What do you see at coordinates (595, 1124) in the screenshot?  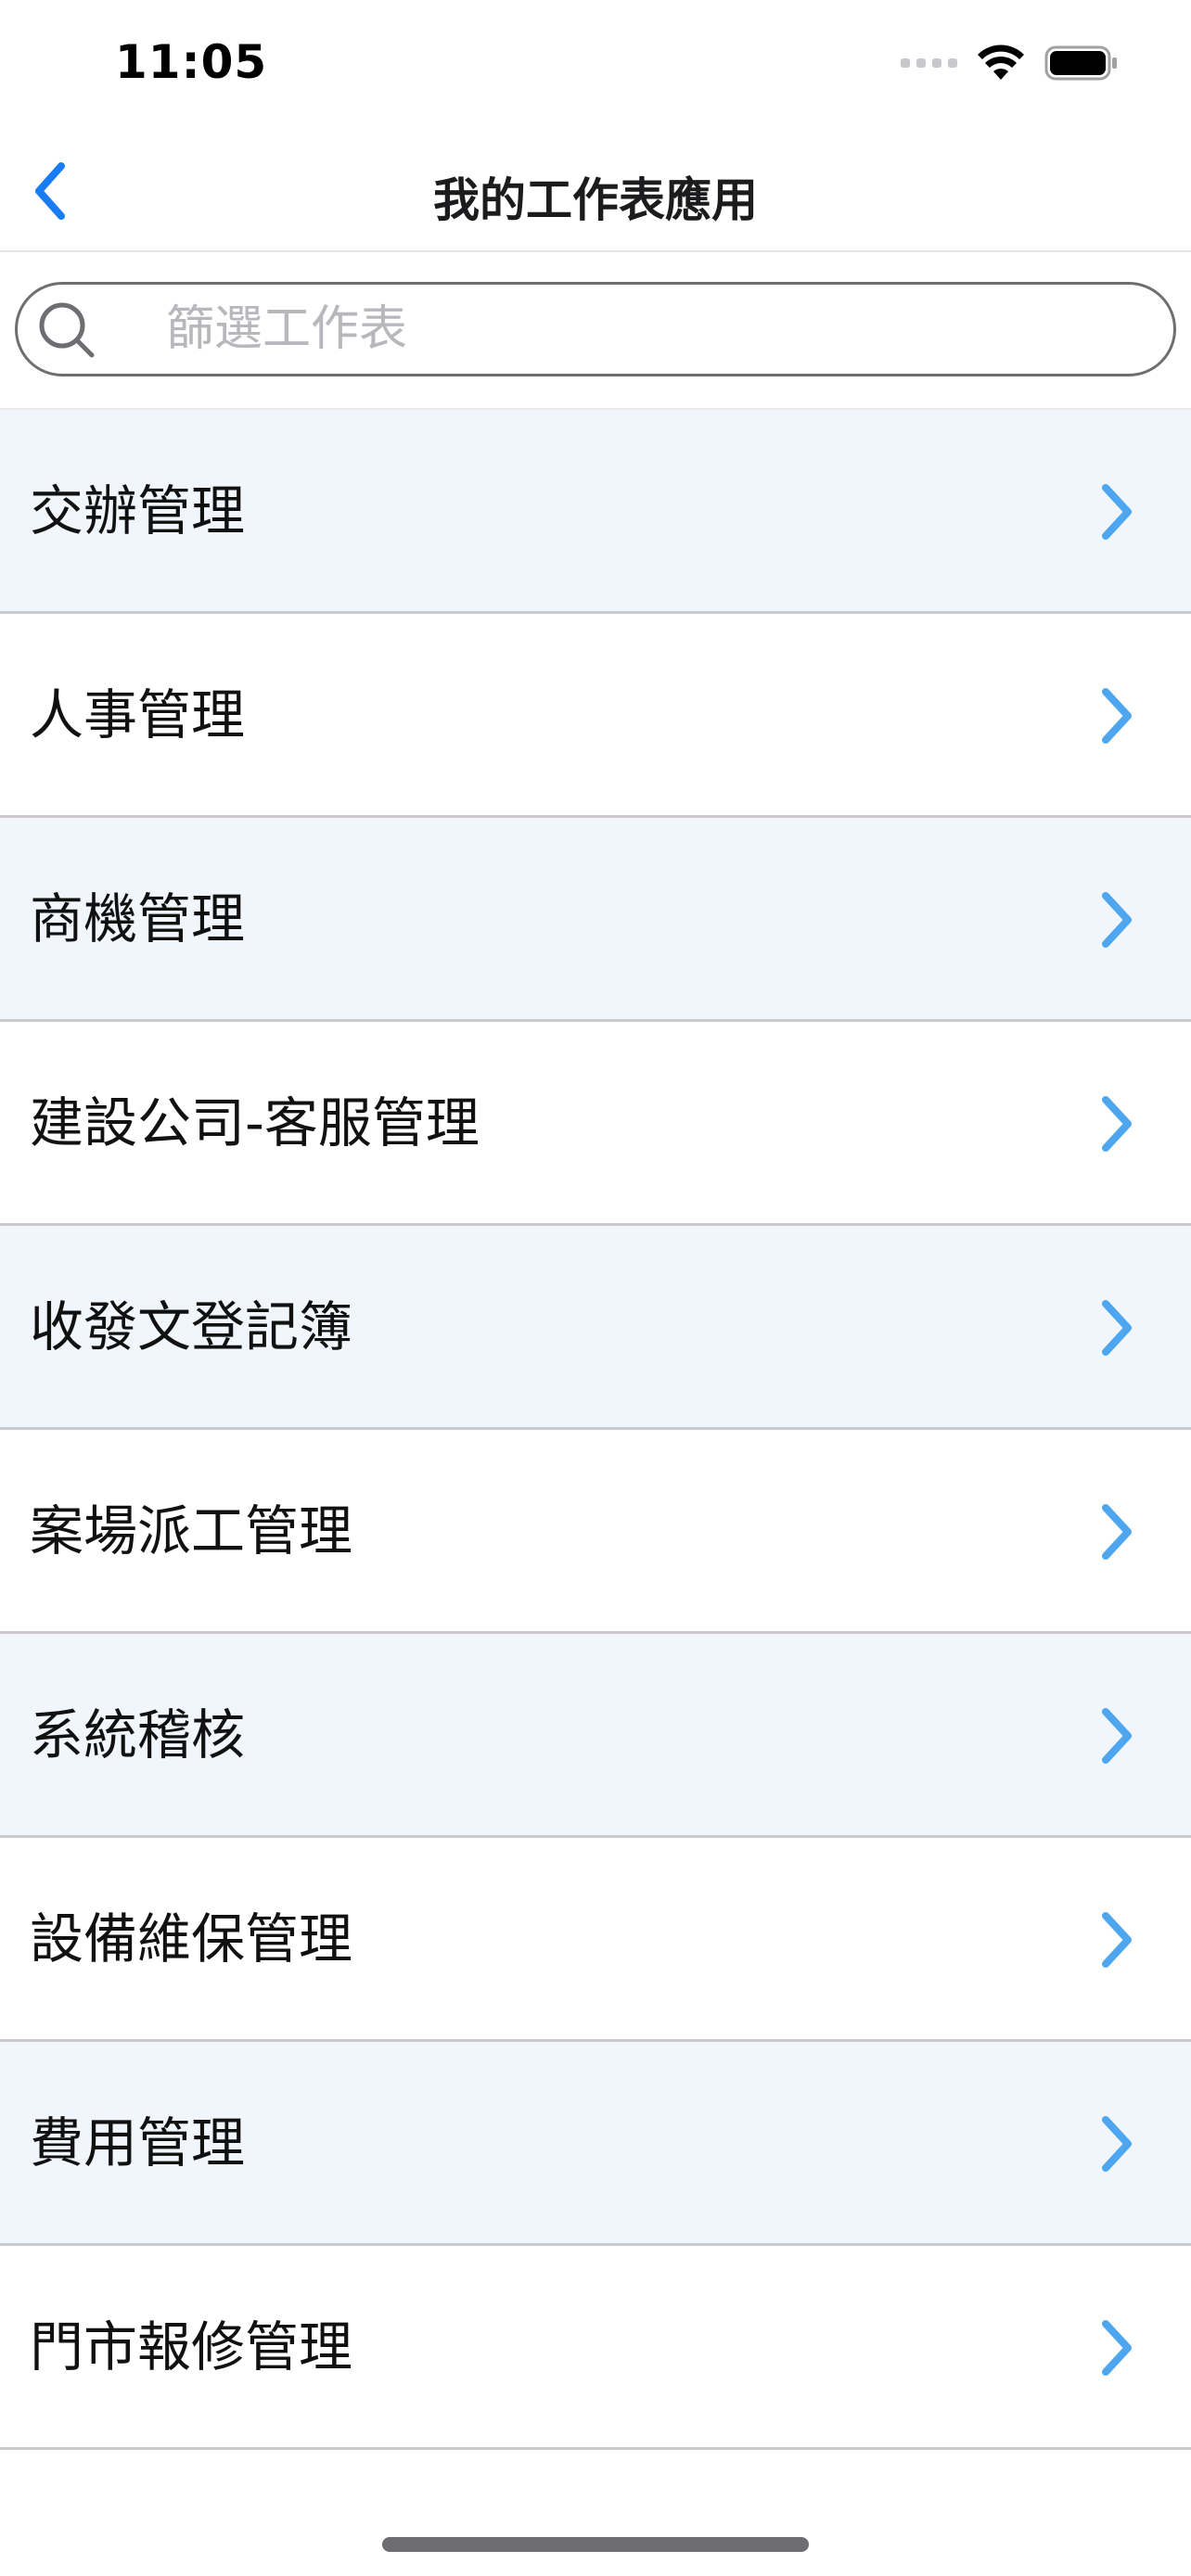 I see `list-item: 建設公司-客服管理` at bounding box center [595, 1124].